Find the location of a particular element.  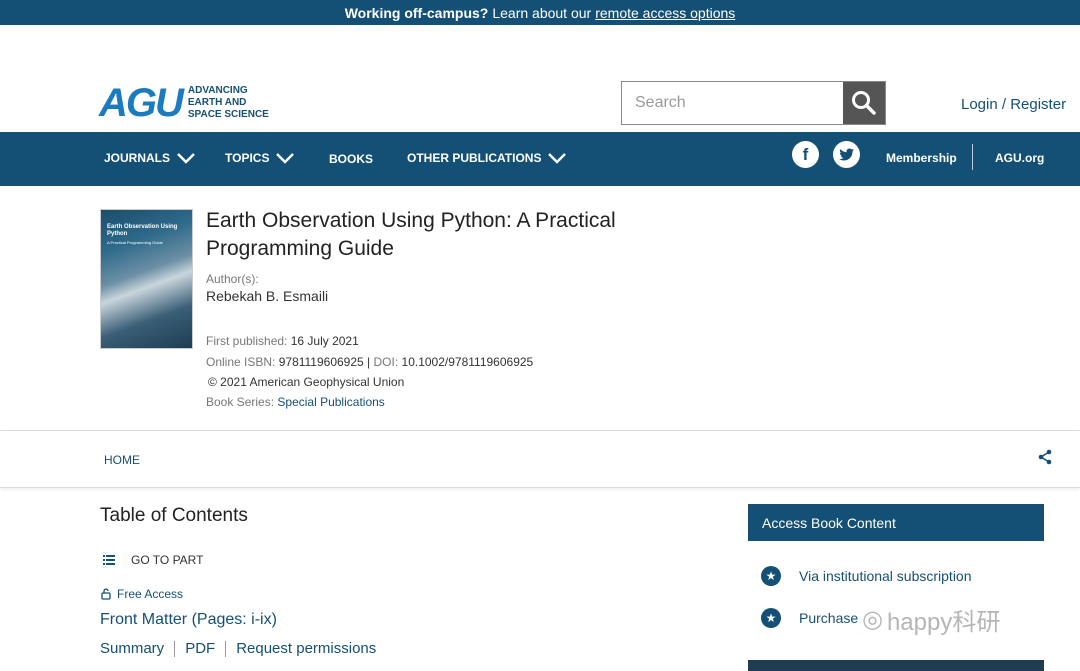

search-input is located at coordinates (732, 103).